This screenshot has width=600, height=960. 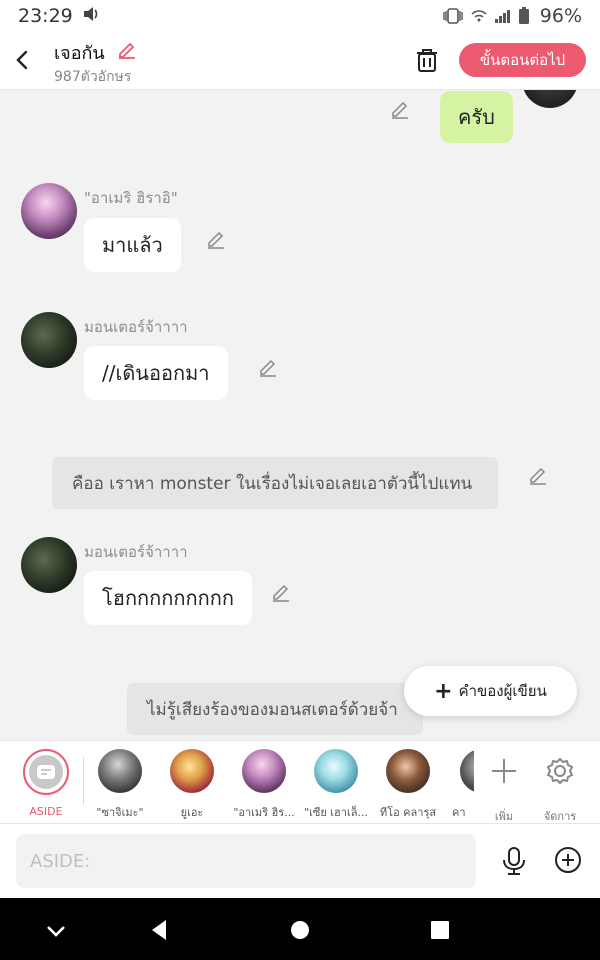 What do you see at coordinates (504, 816) in the screenshot?
I see `add-label: เพิ่ม` at bounding box center [504, 816].